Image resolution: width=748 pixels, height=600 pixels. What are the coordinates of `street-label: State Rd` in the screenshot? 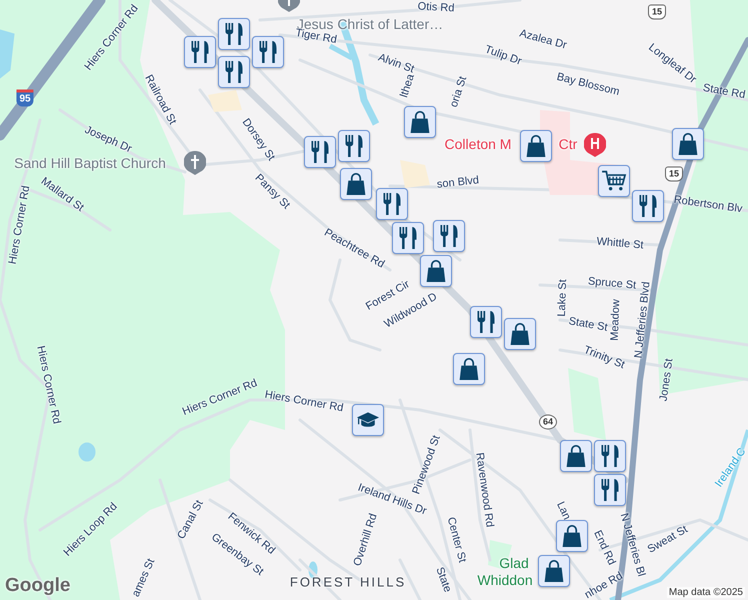 It's located at (724, 92).